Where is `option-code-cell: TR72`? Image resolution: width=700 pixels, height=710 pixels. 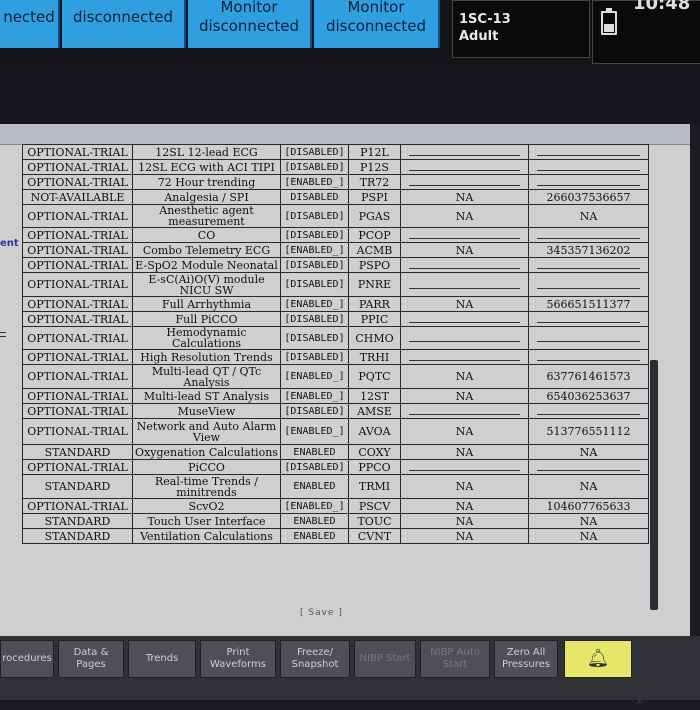
option-code-cell: TR72 is located at coordinates (374, 182).